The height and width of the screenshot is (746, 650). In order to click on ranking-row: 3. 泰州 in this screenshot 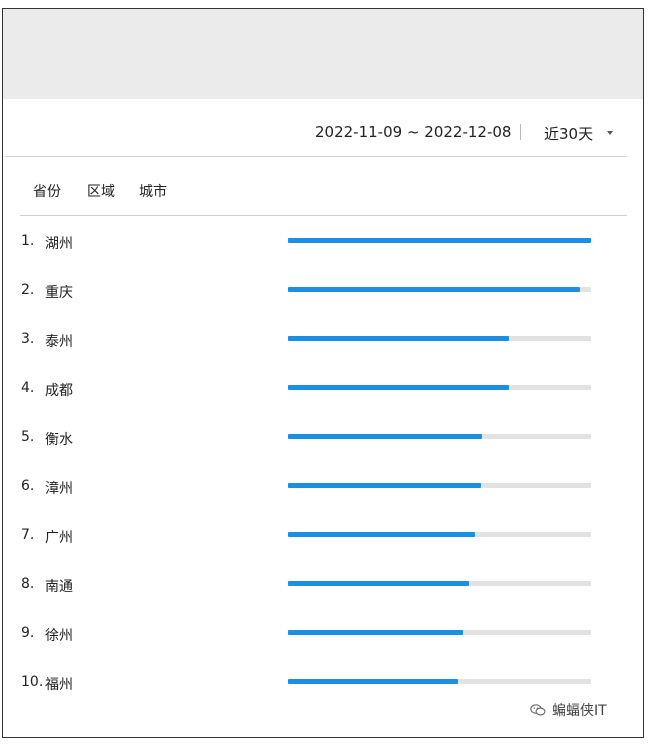, I will do `click(323, 338)`.